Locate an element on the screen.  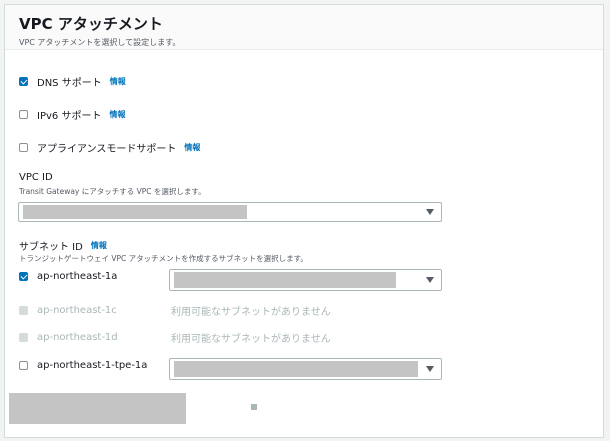
vpc-id-description: Transit Gateway にアタッチする VPC を選択します。 is located at coordinates (112, 191).